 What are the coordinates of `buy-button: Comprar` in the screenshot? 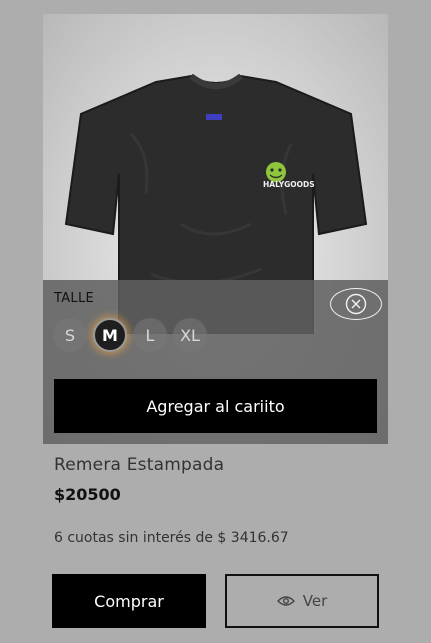 It's located at (129, 601).